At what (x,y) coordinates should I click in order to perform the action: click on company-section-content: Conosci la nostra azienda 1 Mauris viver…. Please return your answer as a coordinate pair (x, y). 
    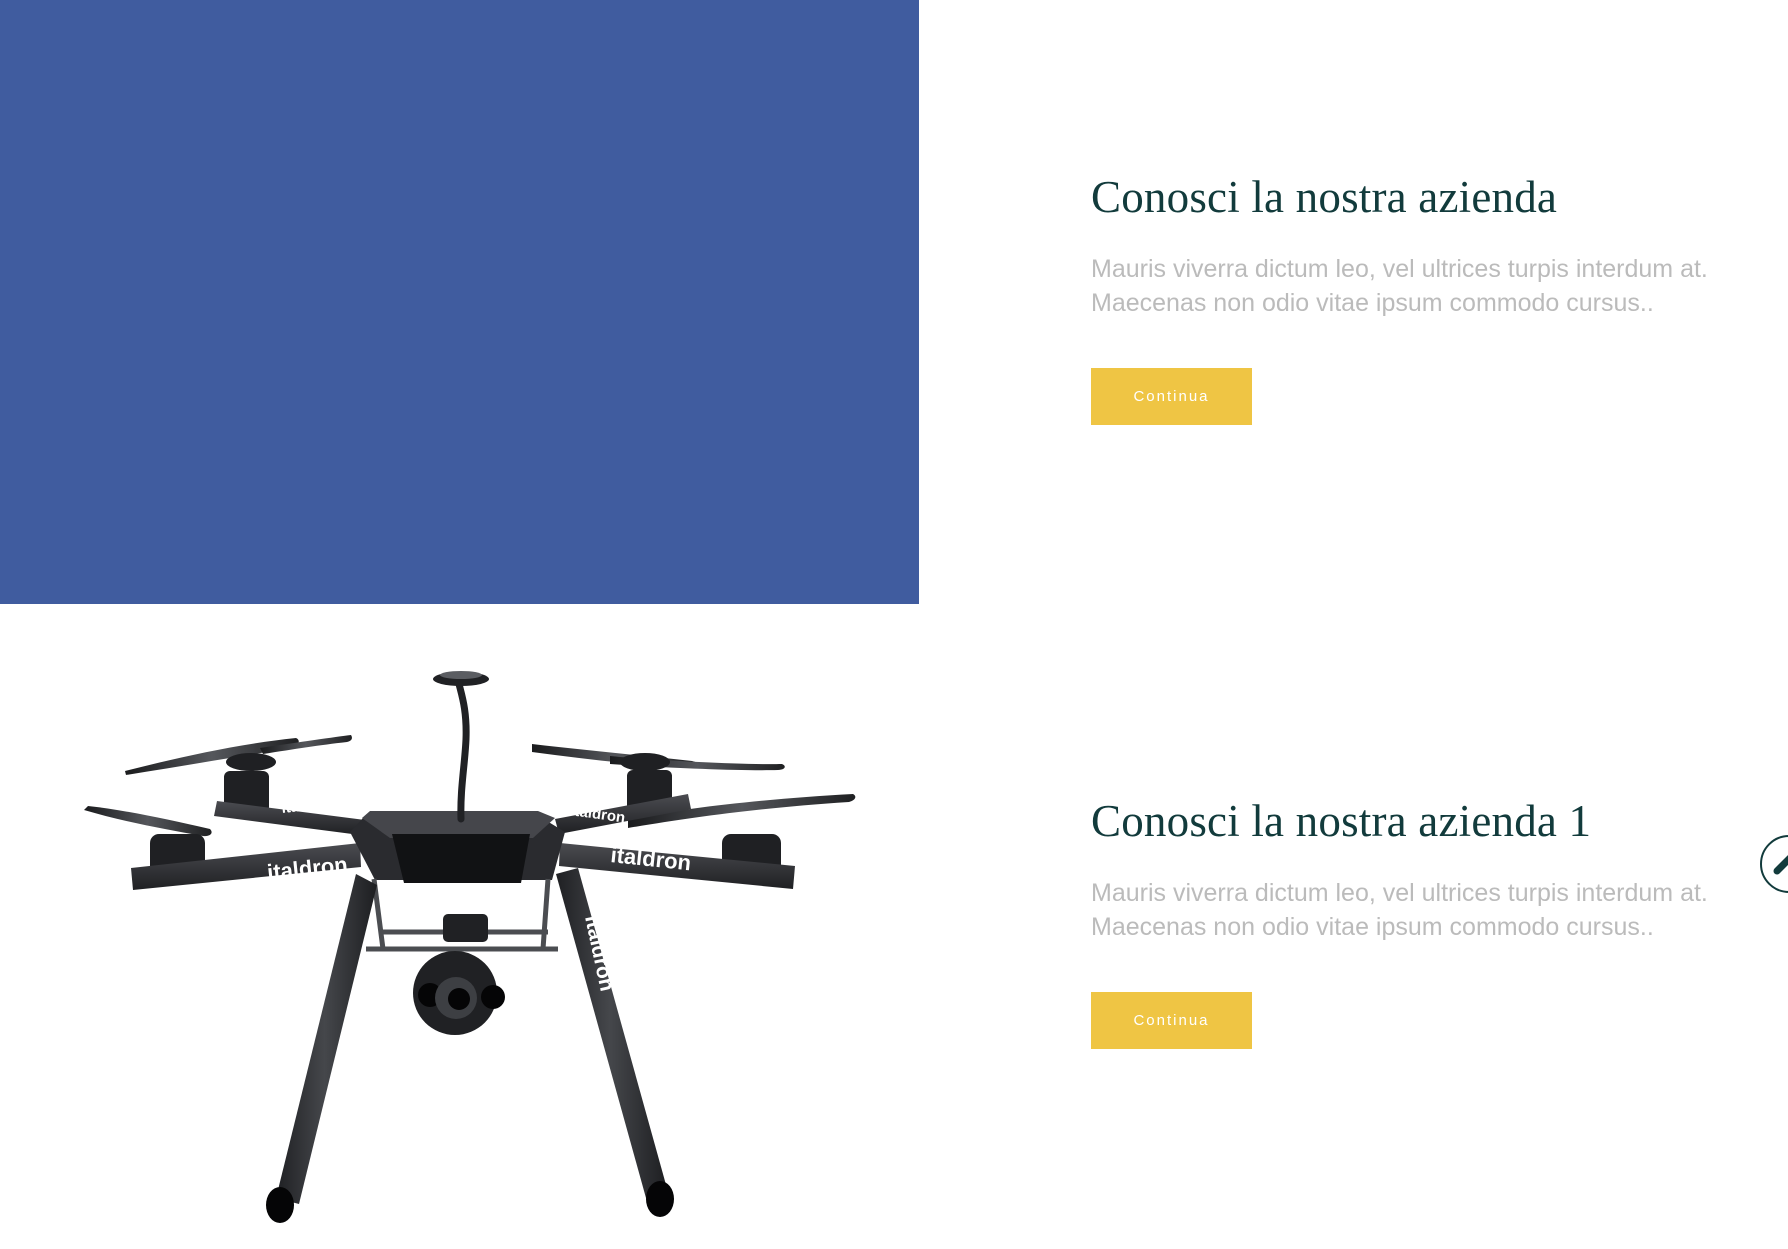
    Looking at the image, I should click on (1416, 921).